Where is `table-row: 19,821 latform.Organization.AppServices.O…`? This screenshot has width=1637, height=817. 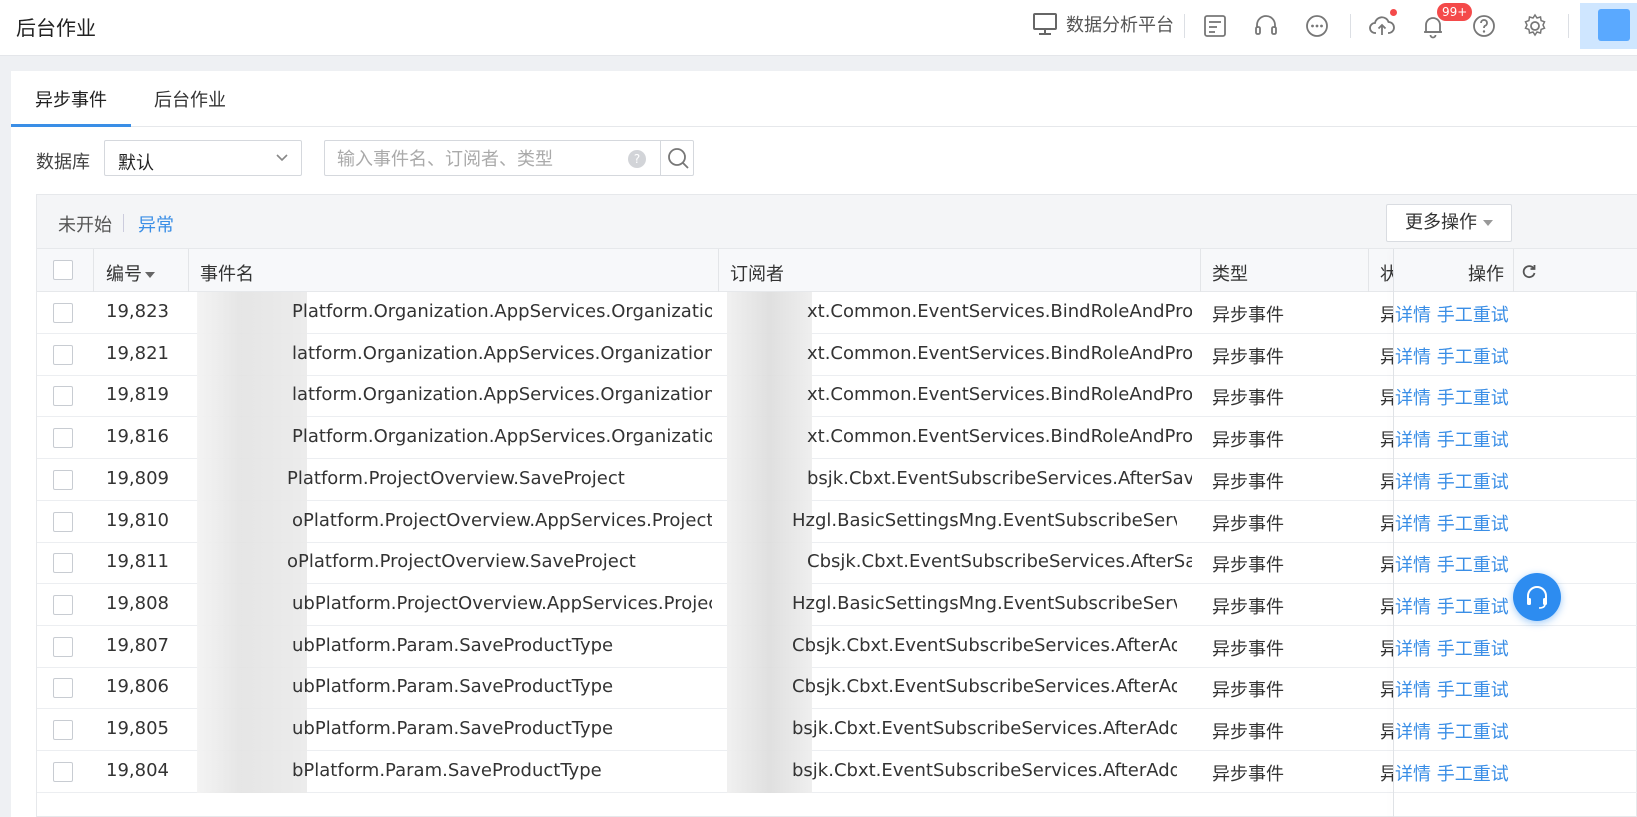
table-row: 19,821 latform.Organization.AppServices.O… is located at coordinates (837, 354).